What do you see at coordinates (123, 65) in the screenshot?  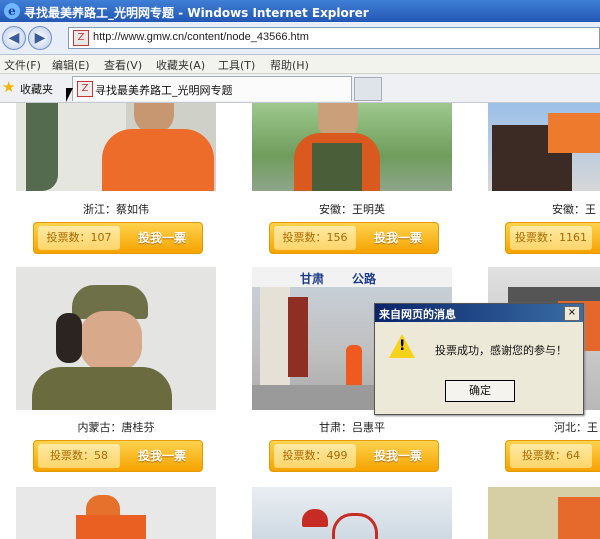 I see `menu-view: 查看(V)` at bounding box center [123, 65].